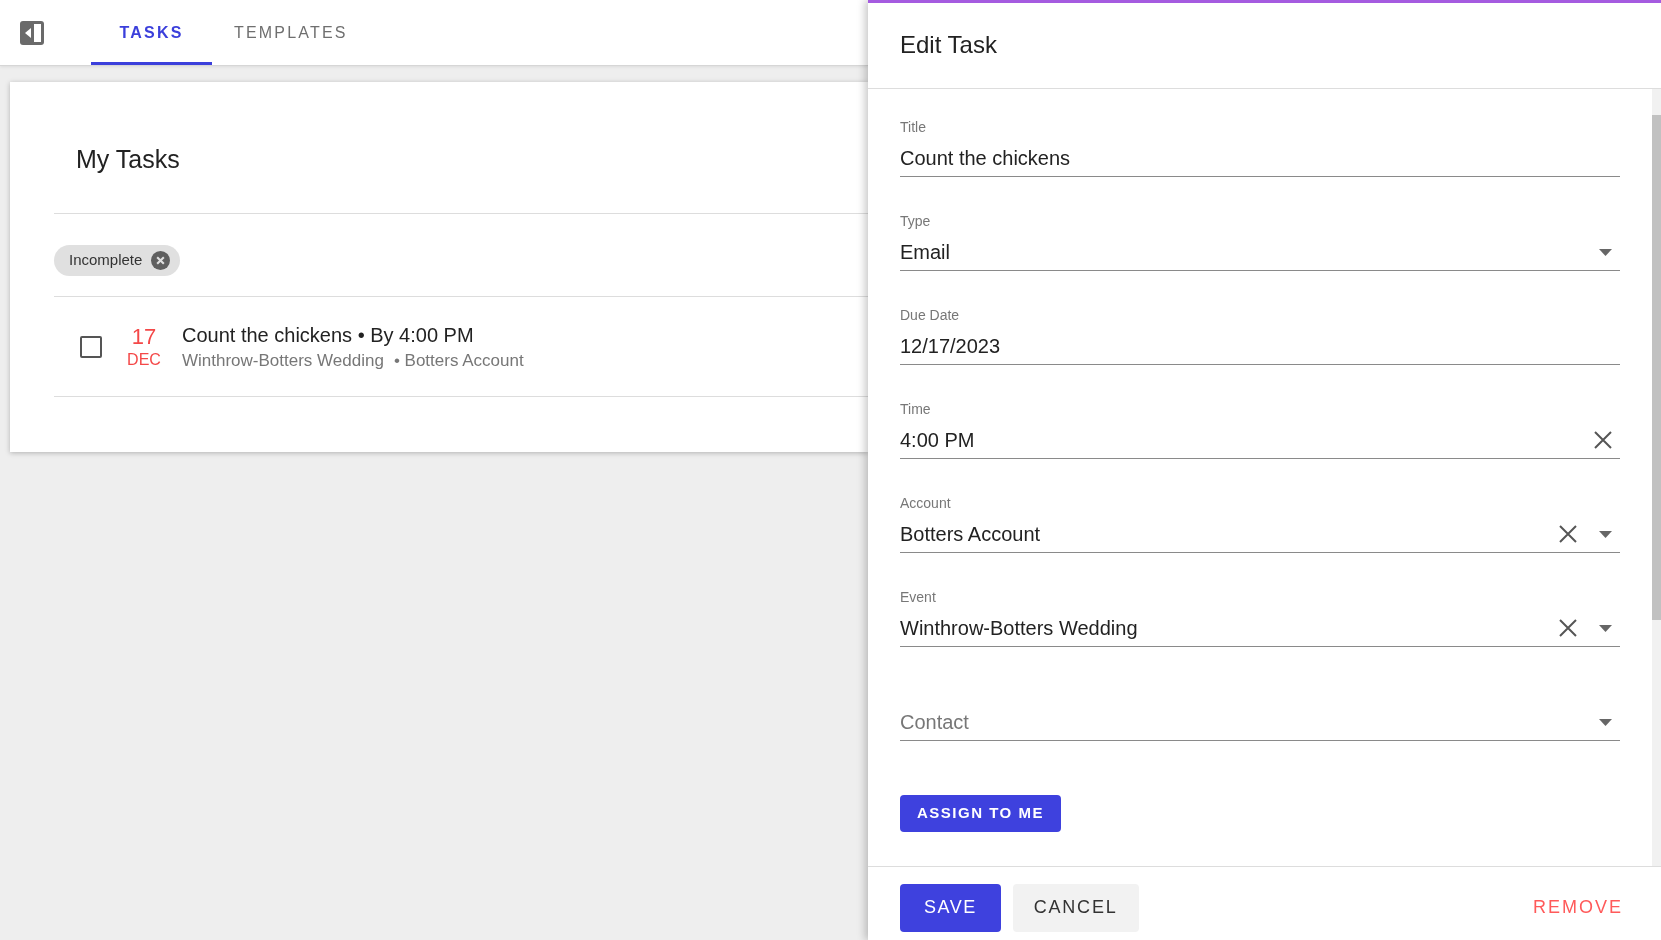 The height and width of the screenshot is (940, 1661). Describe the element at coordinates (1656, 367) in the screenshot. I see `scrollbar-thumb` at that location.